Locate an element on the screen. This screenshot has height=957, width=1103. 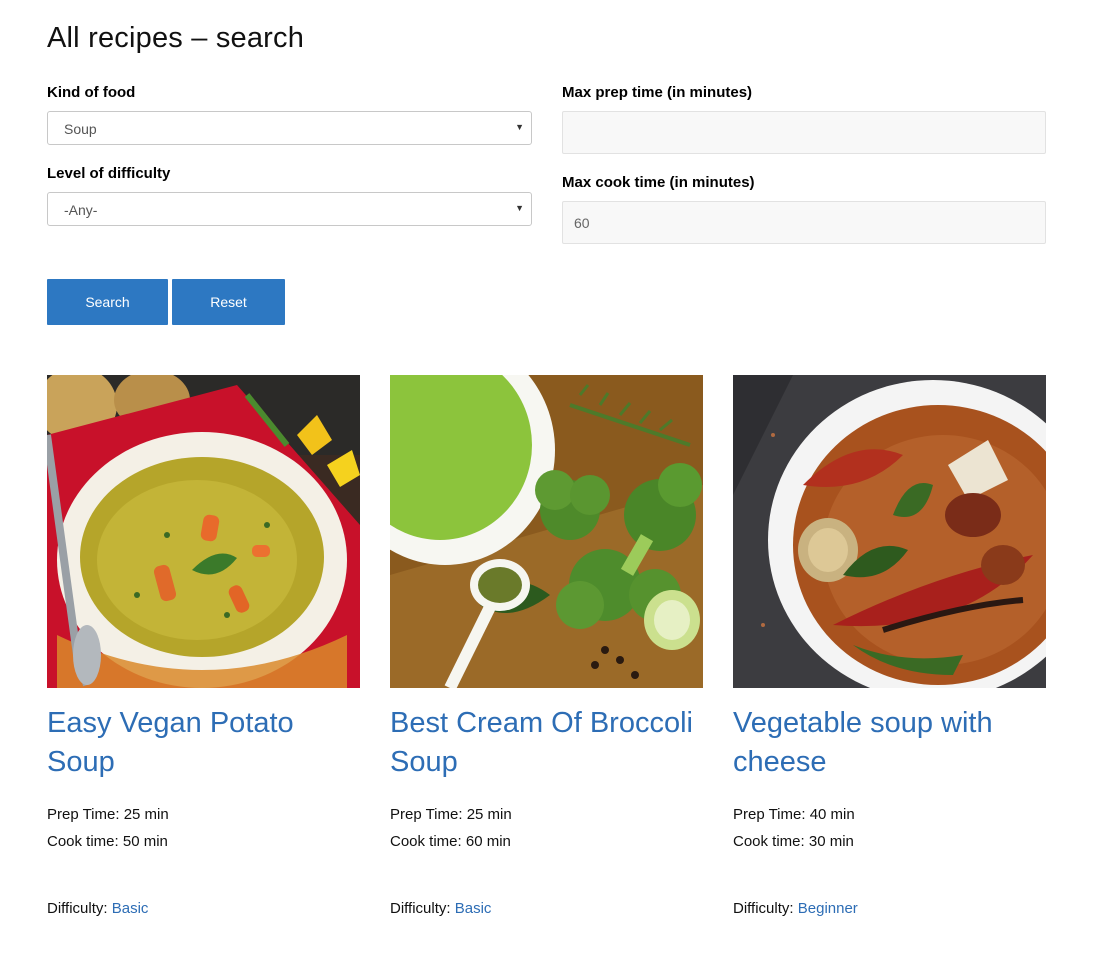
page-title: All recipes – search is located at coordinates (176, 38).